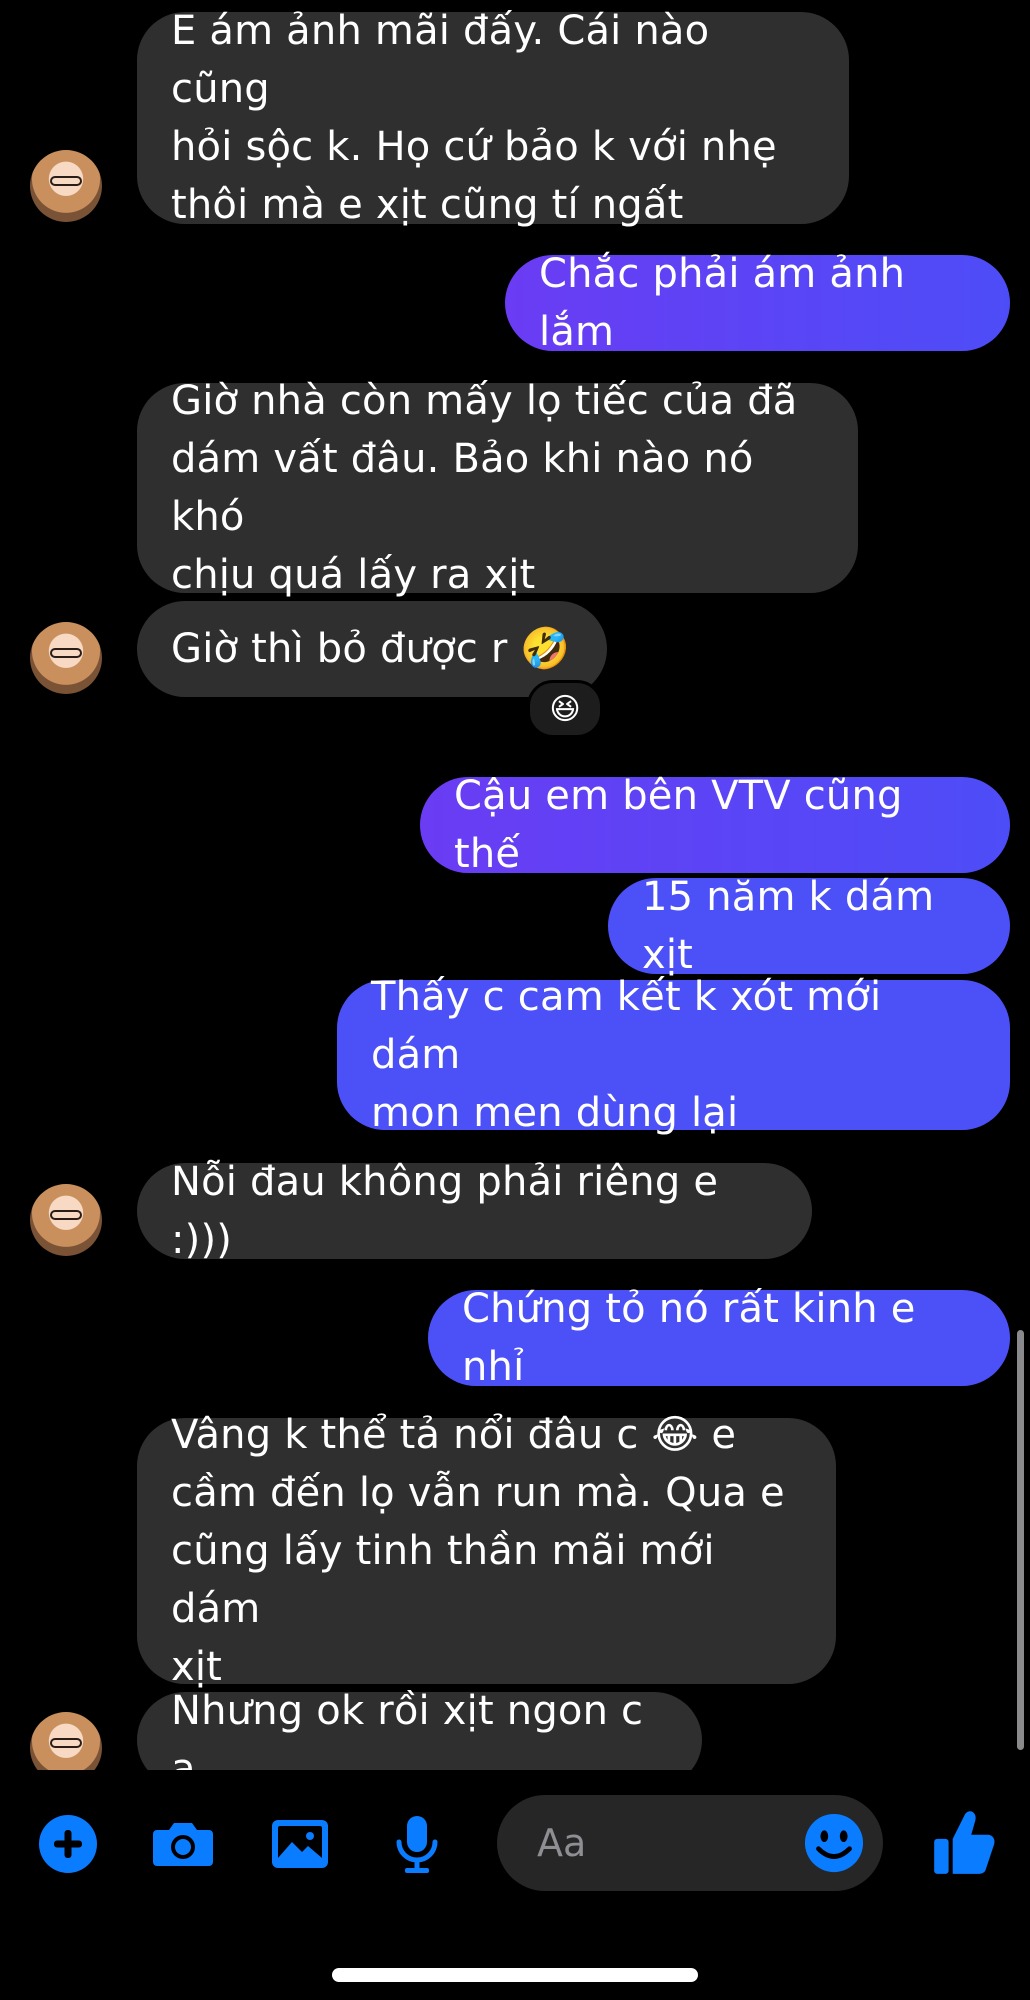  Describe the element at coordinates (690, 1843) in the screenshot. I see `message-input: Aa` at that location.